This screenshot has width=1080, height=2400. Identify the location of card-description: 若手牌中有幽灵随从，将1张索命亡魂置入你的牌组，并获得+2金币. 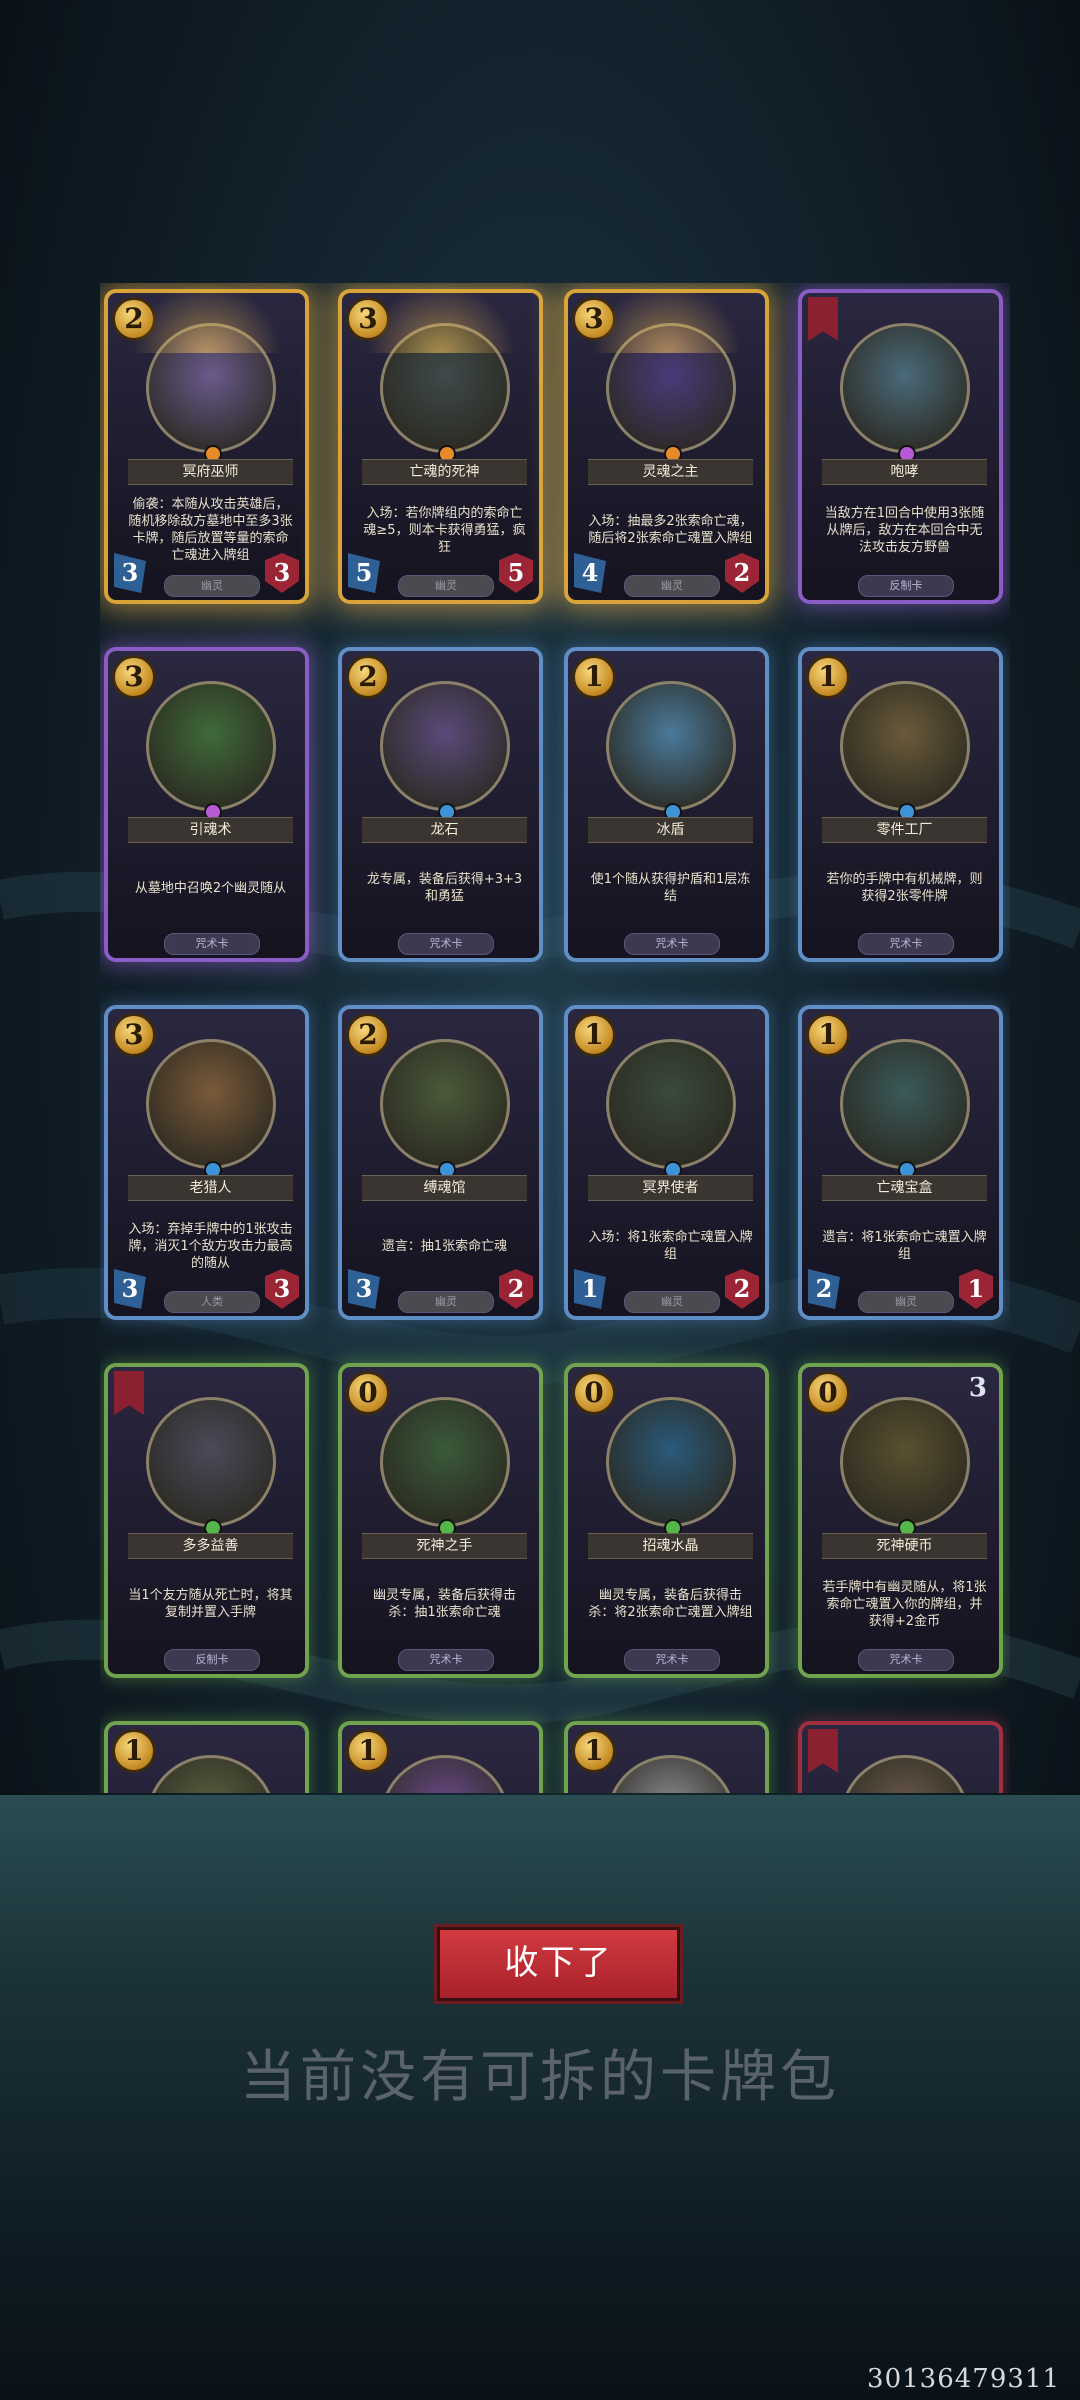
(904, 1604).